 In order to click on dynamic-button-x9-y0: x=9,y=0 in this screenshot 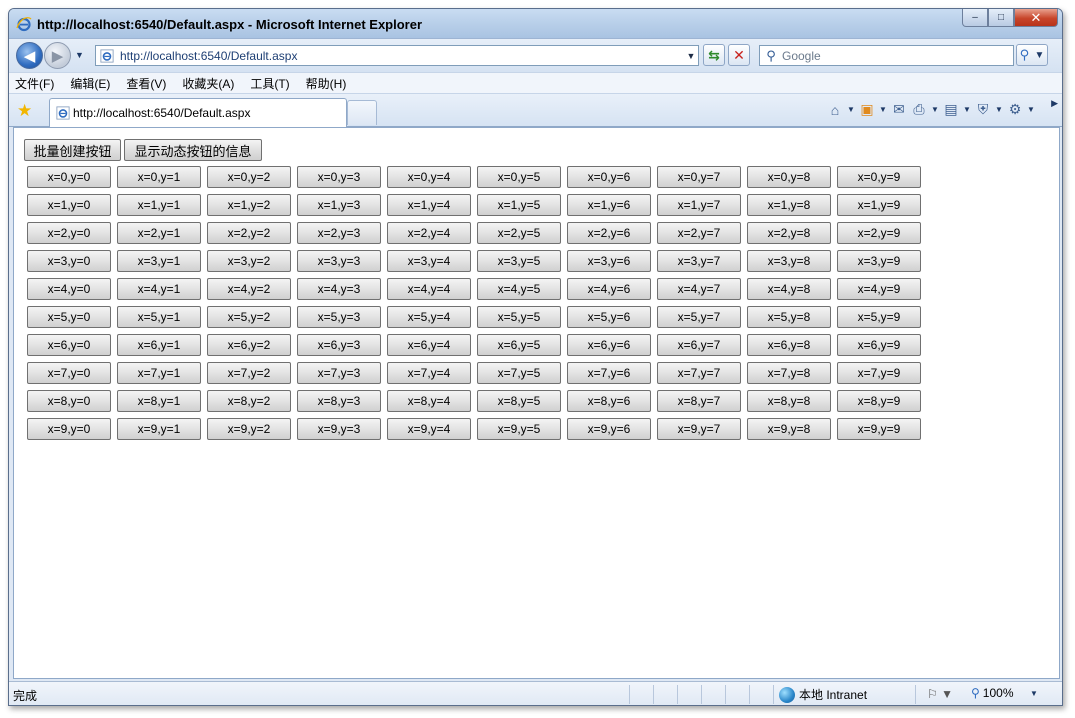, I will do `click(69, 429)`.